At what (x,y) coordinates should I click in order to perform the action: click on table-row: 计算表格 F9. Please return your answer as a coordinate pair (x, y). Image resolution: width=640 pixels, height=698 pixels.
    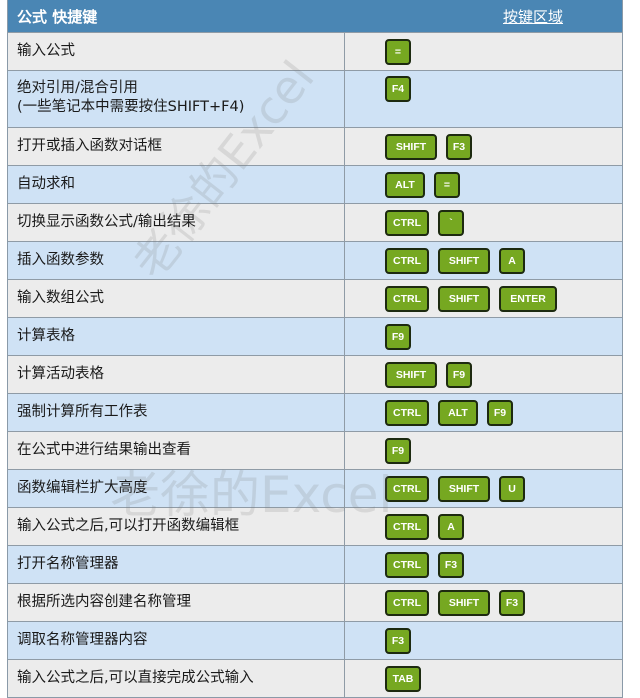
    Looking at the image, I should click on (315, 336).